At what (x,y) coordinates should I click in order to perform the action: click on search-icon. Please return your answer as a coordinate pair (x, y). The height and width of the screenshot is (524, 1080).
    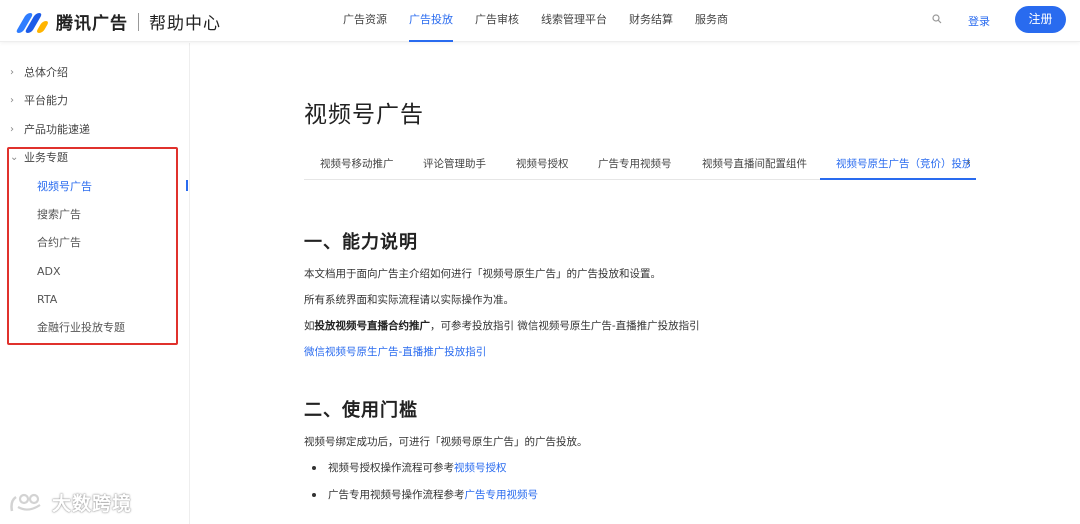
    Looking at the image, I should click on (937, 19).